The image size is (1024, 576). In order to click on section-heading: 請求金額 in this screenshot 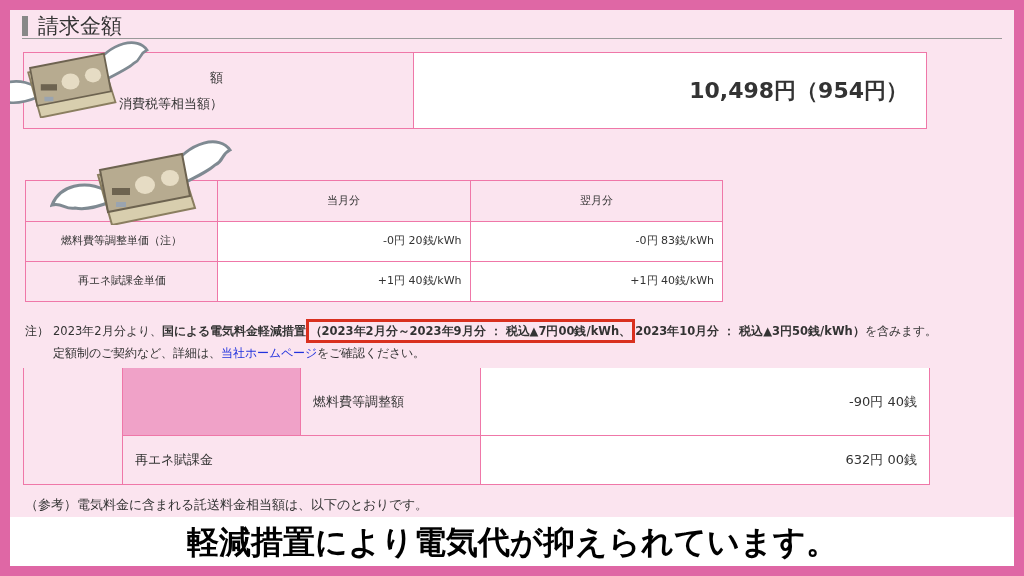, I will do `click(80, 26)`.